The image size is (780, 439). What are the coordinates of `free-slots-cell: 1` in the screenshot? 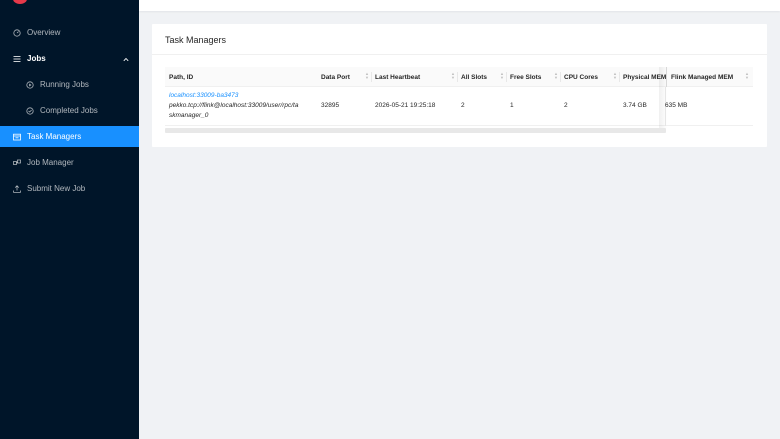 It's located at (512, 105).